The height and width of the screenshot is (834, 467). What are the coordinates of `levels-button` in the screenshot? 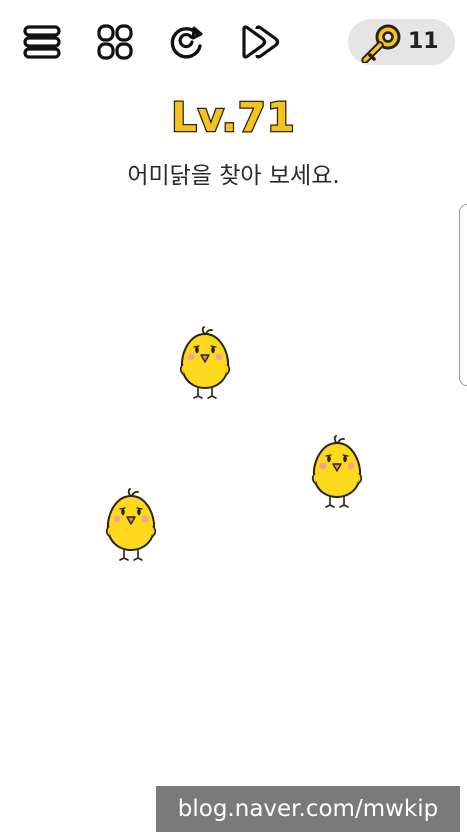 It's located at (115, 42).